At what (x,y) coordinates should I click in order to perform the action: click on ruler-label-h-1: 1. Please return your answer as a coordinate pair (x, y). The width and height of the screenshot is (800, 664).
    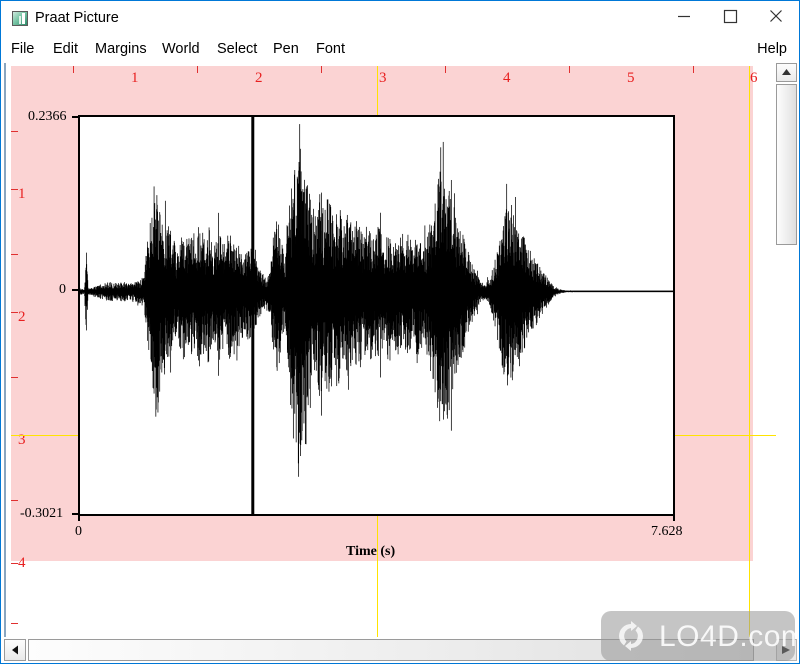
    Looking at the image, I should click on (135, 78).